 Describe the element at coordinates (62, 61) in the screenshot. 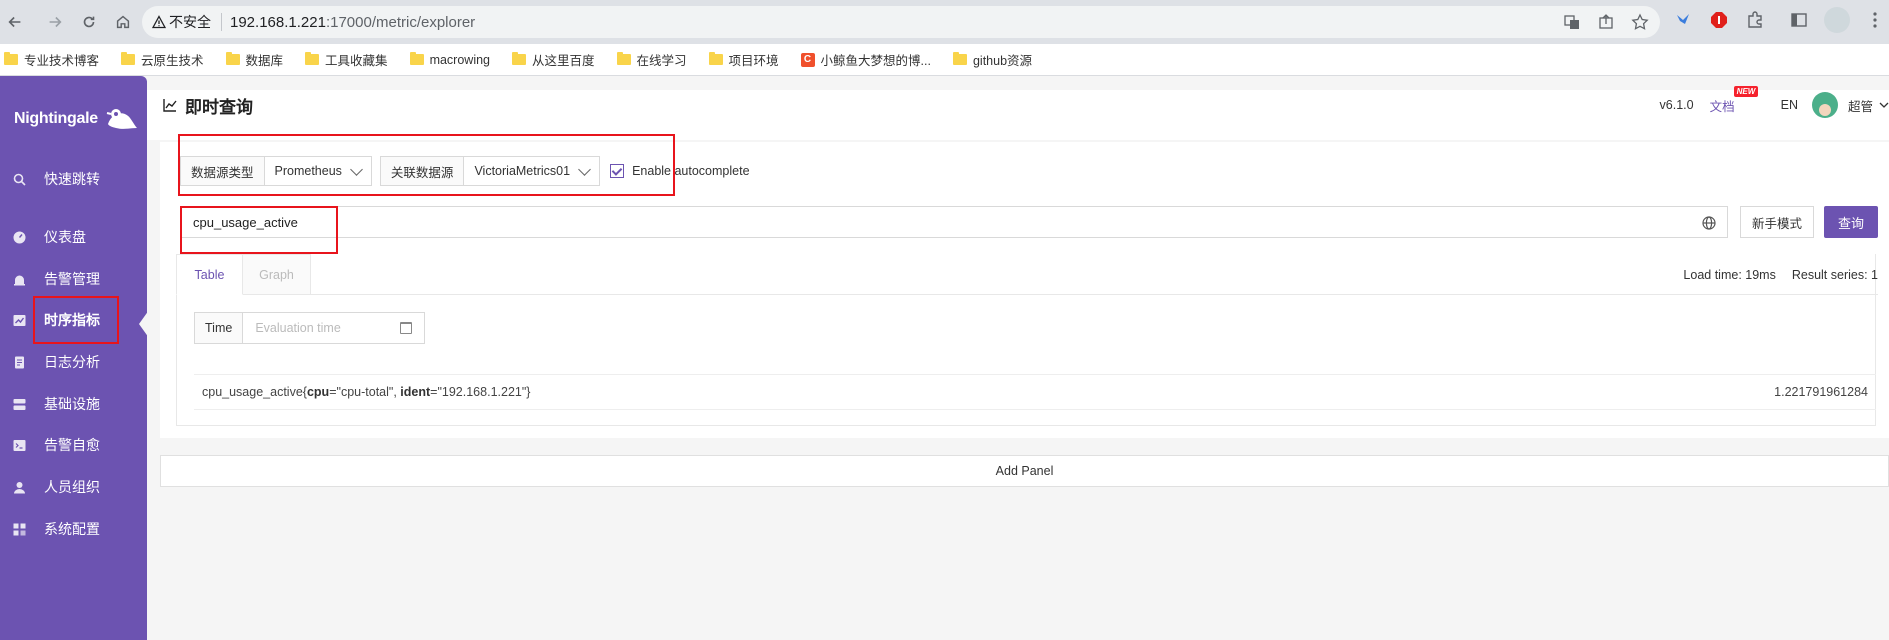

I see `bookmark-label: 专业技术博客` at that location.